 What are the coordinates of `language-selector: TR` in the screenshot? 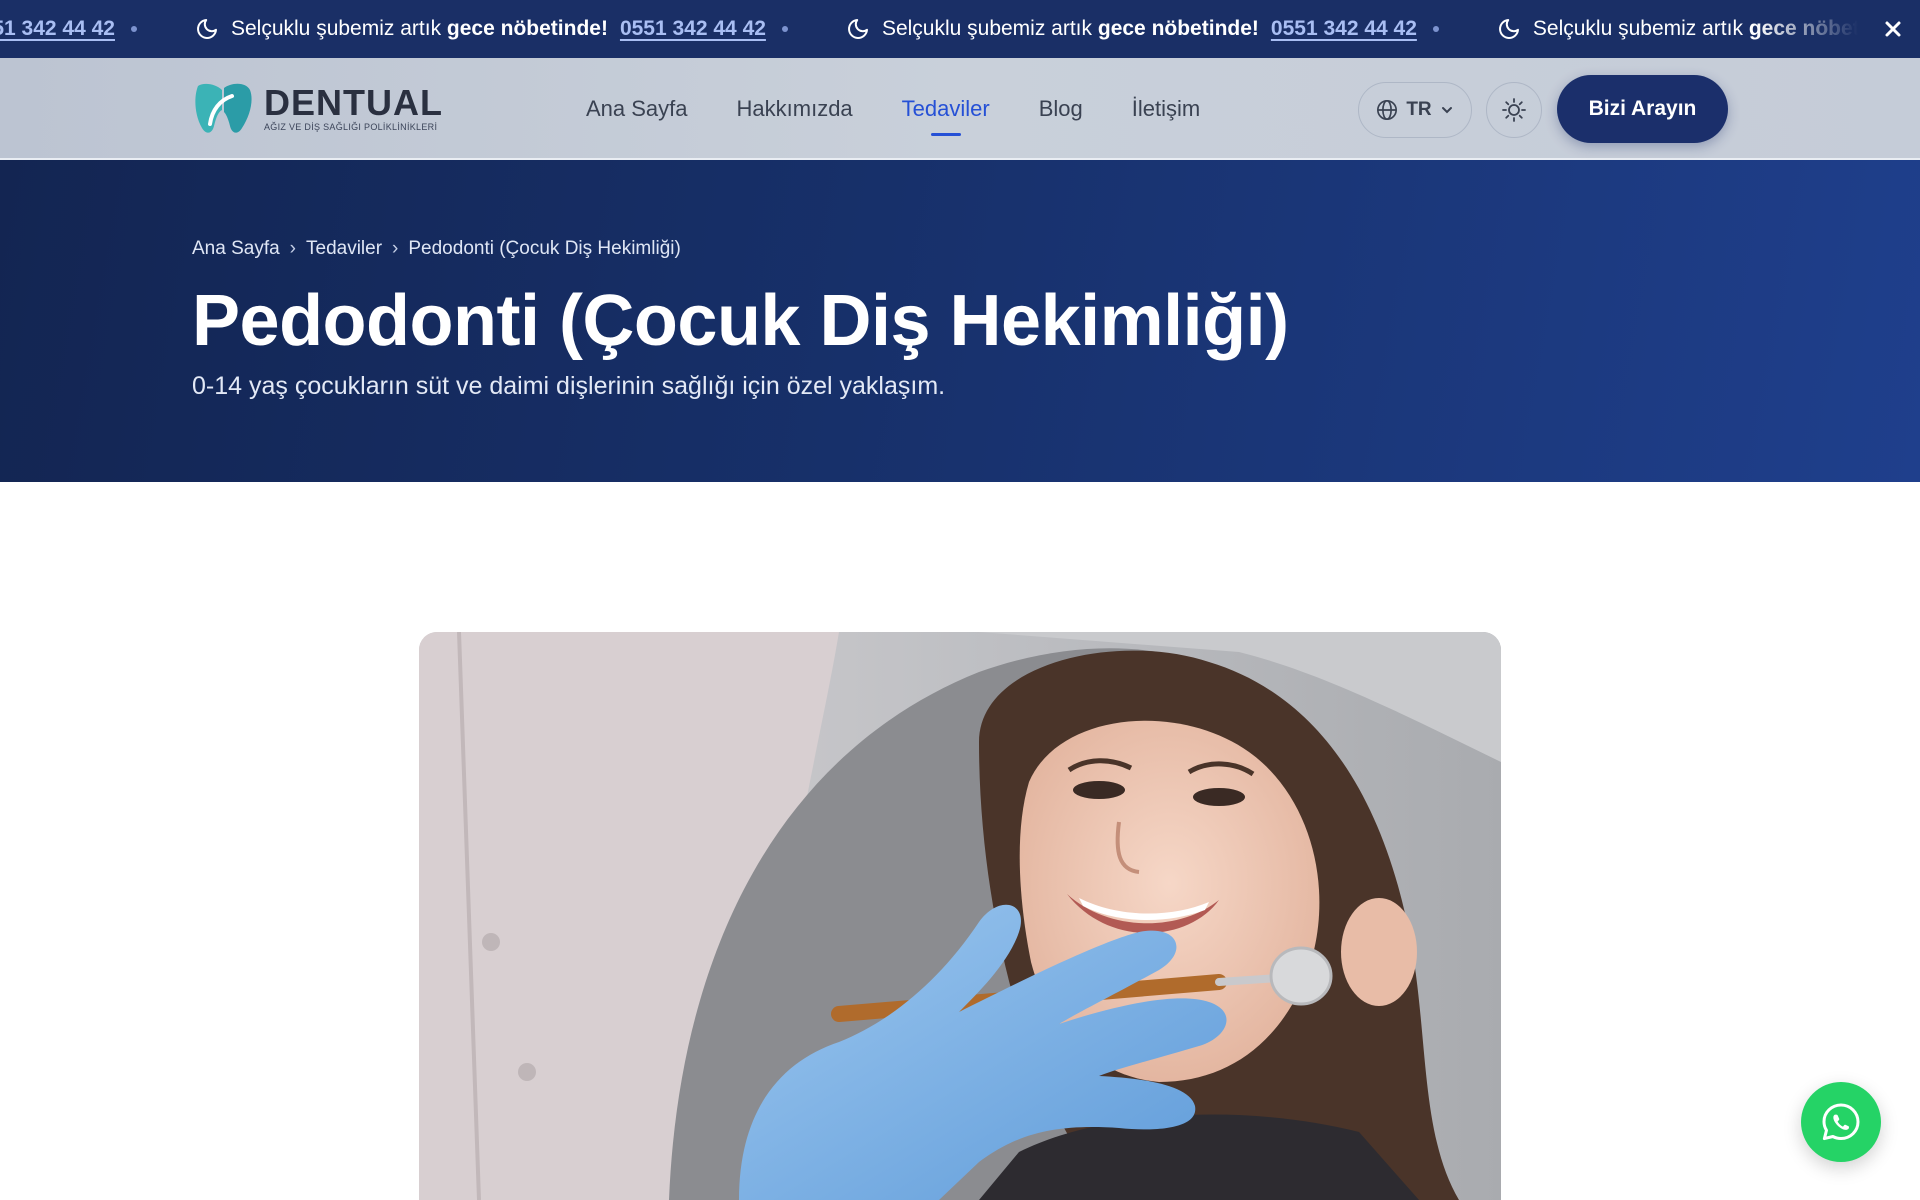 It's located at (1415, 110).